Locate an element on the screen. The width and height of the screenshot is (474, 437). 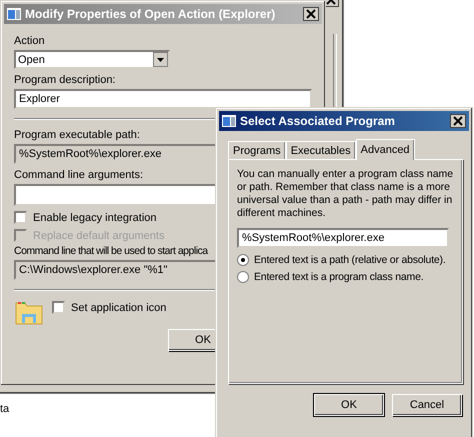
tab: Programs is located at coordinates (257, 150).